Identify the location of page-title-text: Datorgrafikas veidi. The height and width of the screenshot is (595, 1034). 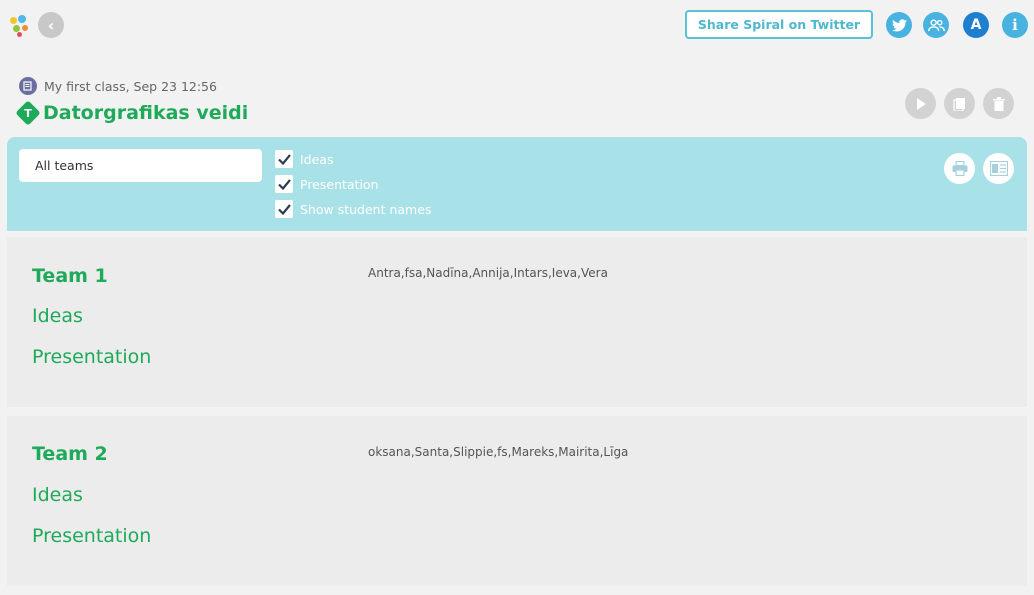
(146, 113).